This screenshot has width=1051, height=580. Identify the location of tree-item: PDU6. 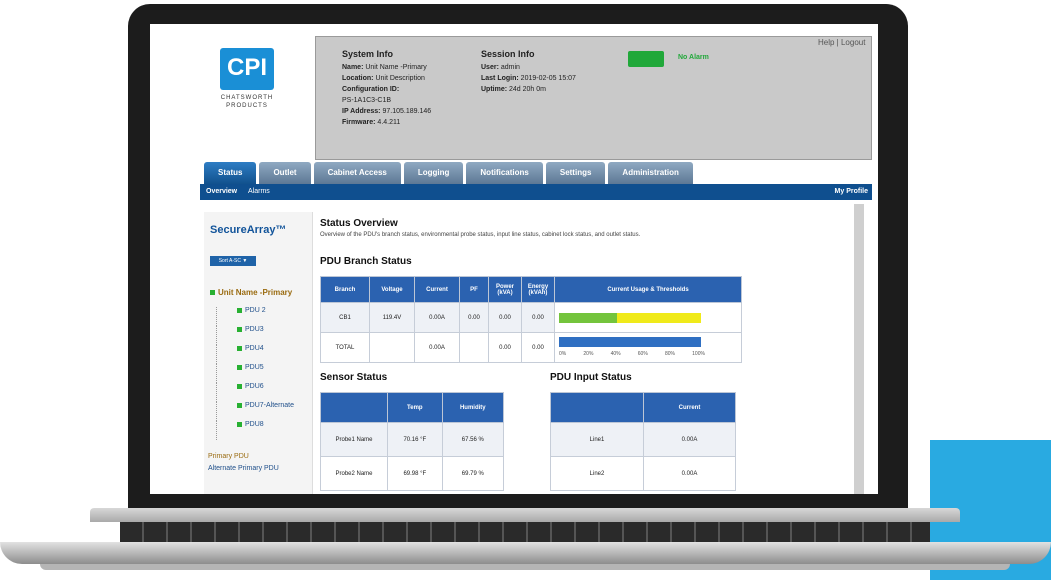
(255, 392).